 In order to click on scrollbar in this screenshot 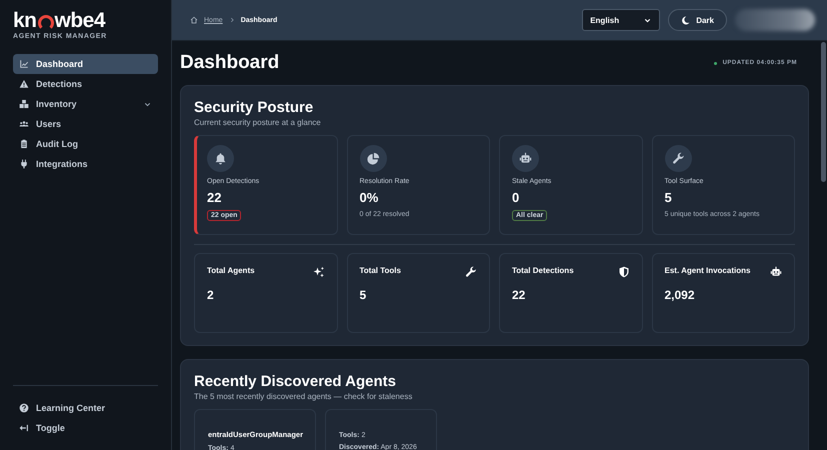, I will do `click(823, 112)`.